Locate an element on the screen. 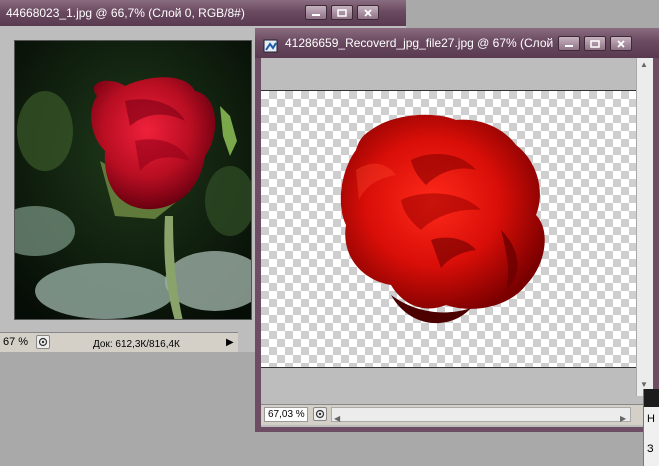 This screenshot has width=659, height=466. partial-dialog-window: Н З is located at coordinates (651, 427).